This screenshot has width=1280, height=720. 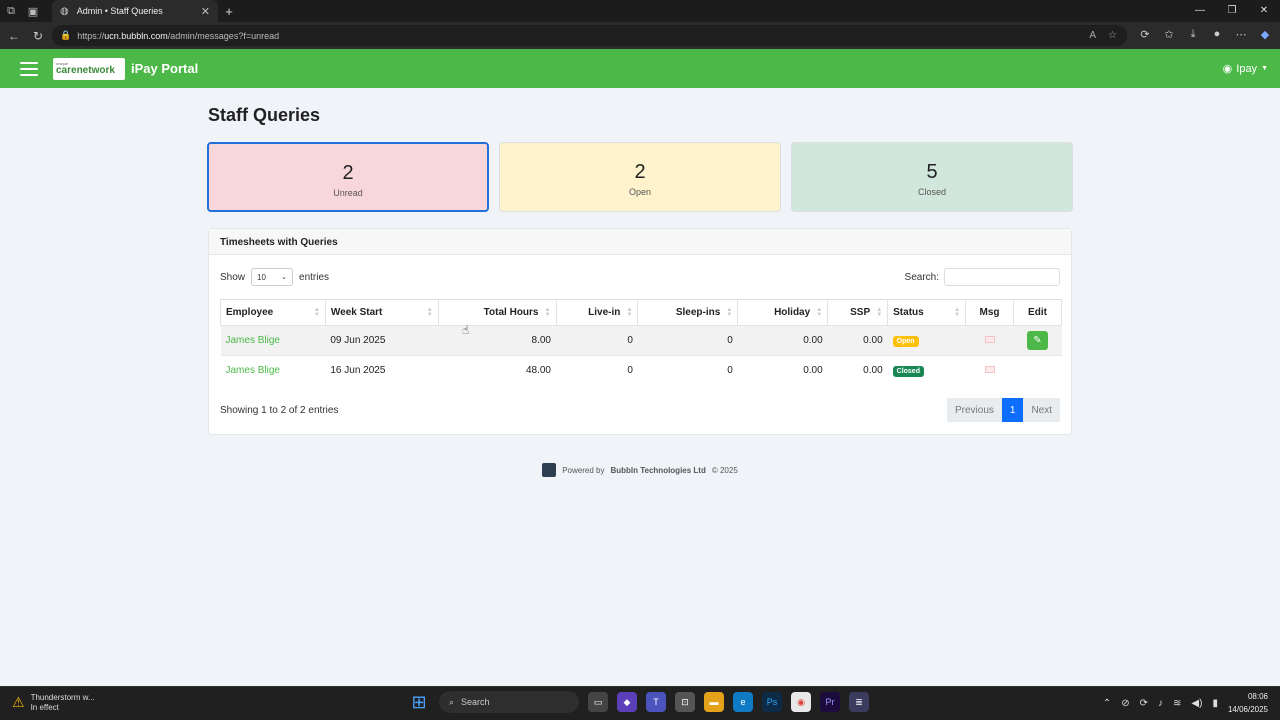 I want to click on back-icon: ←, so click(x=14, y=36).